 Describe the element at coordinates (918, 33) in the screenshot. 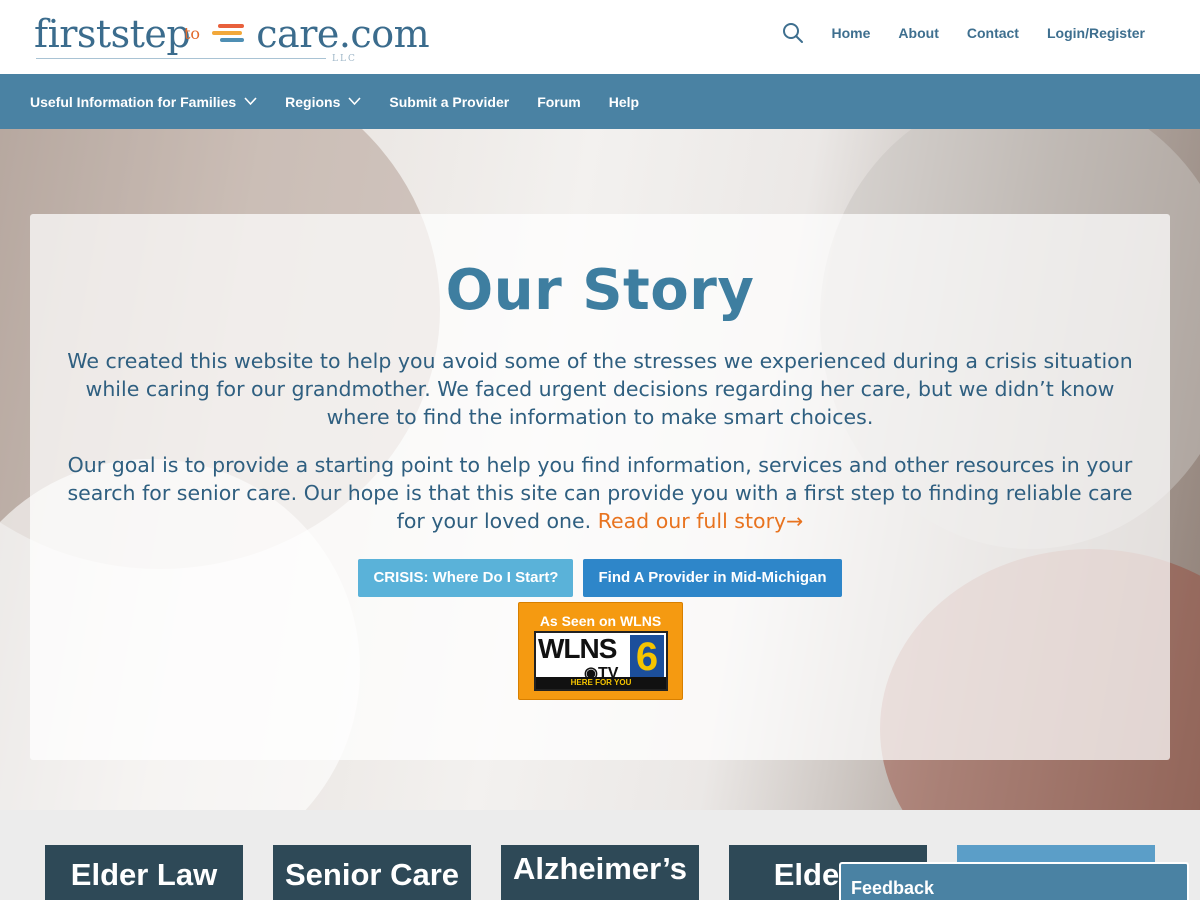

I see `nav-link-about: About` at that location.